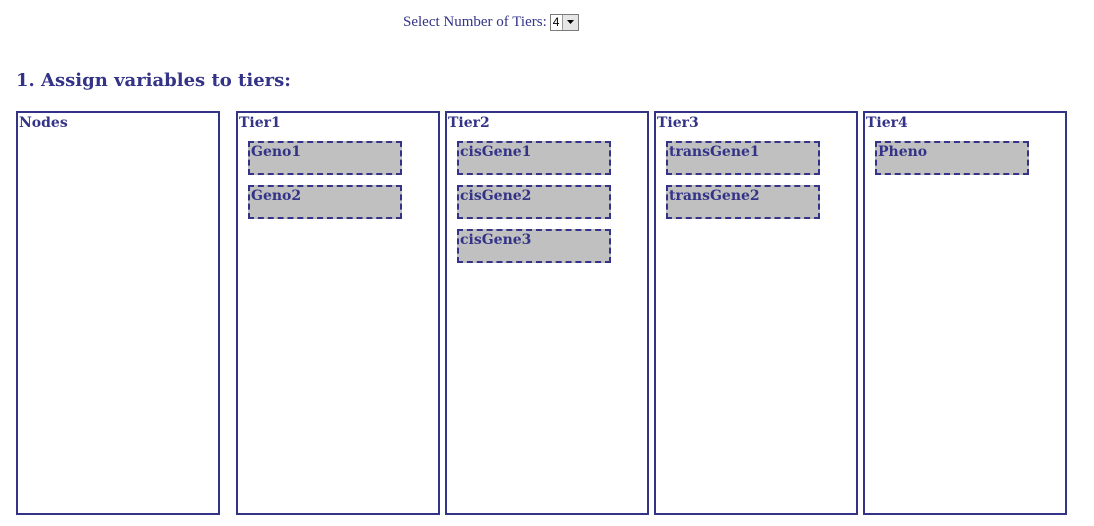 This screenshot has width=1094, height=526. Describe the element at coordinates (496, 240) in the screenshot. I see `variable-label: cisGene3` at that location.